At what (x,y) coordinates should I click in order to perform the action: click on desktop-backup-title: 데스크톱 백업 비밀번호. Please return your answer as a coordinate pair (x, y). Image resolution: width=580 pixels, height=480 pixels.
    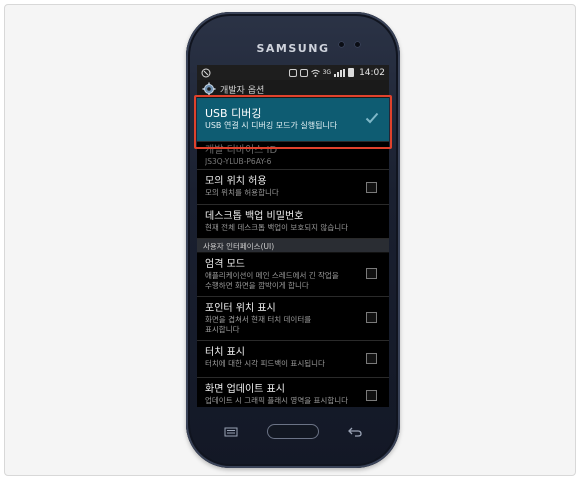
    Looking at the image, I should click on (254, 216).